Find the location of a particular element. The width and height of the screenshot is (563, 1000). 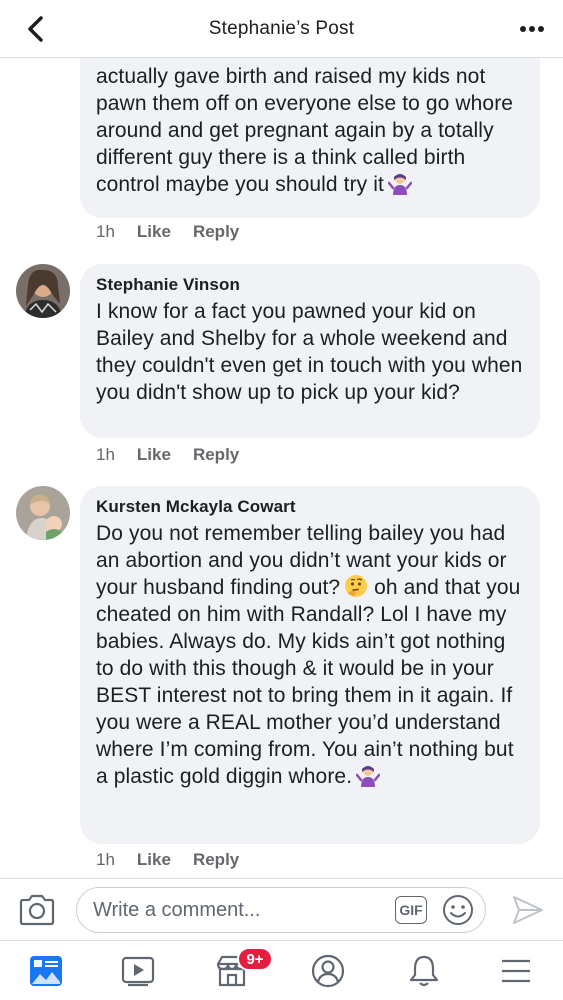

tab-news-feed is located at coordinates (46, 971).